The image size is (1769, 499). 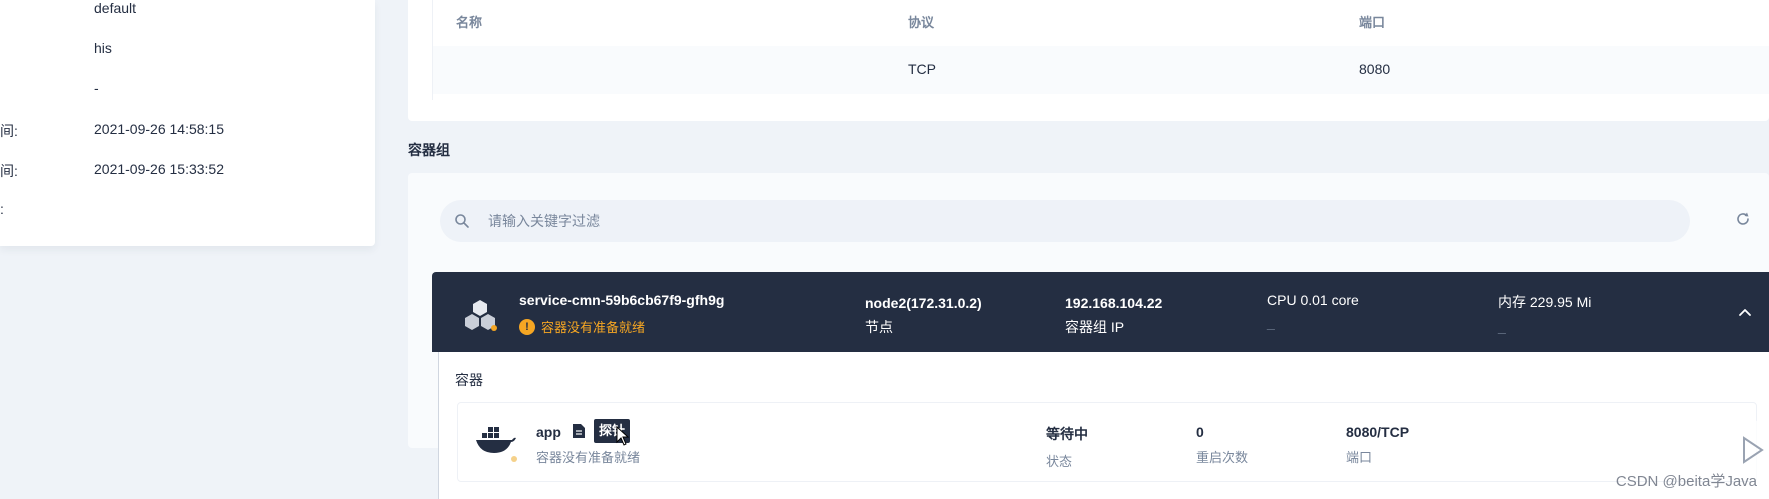 I want to click on info-row-created-time: 间: 2021-09-26 14:58:15, so click(x=187, y=131).